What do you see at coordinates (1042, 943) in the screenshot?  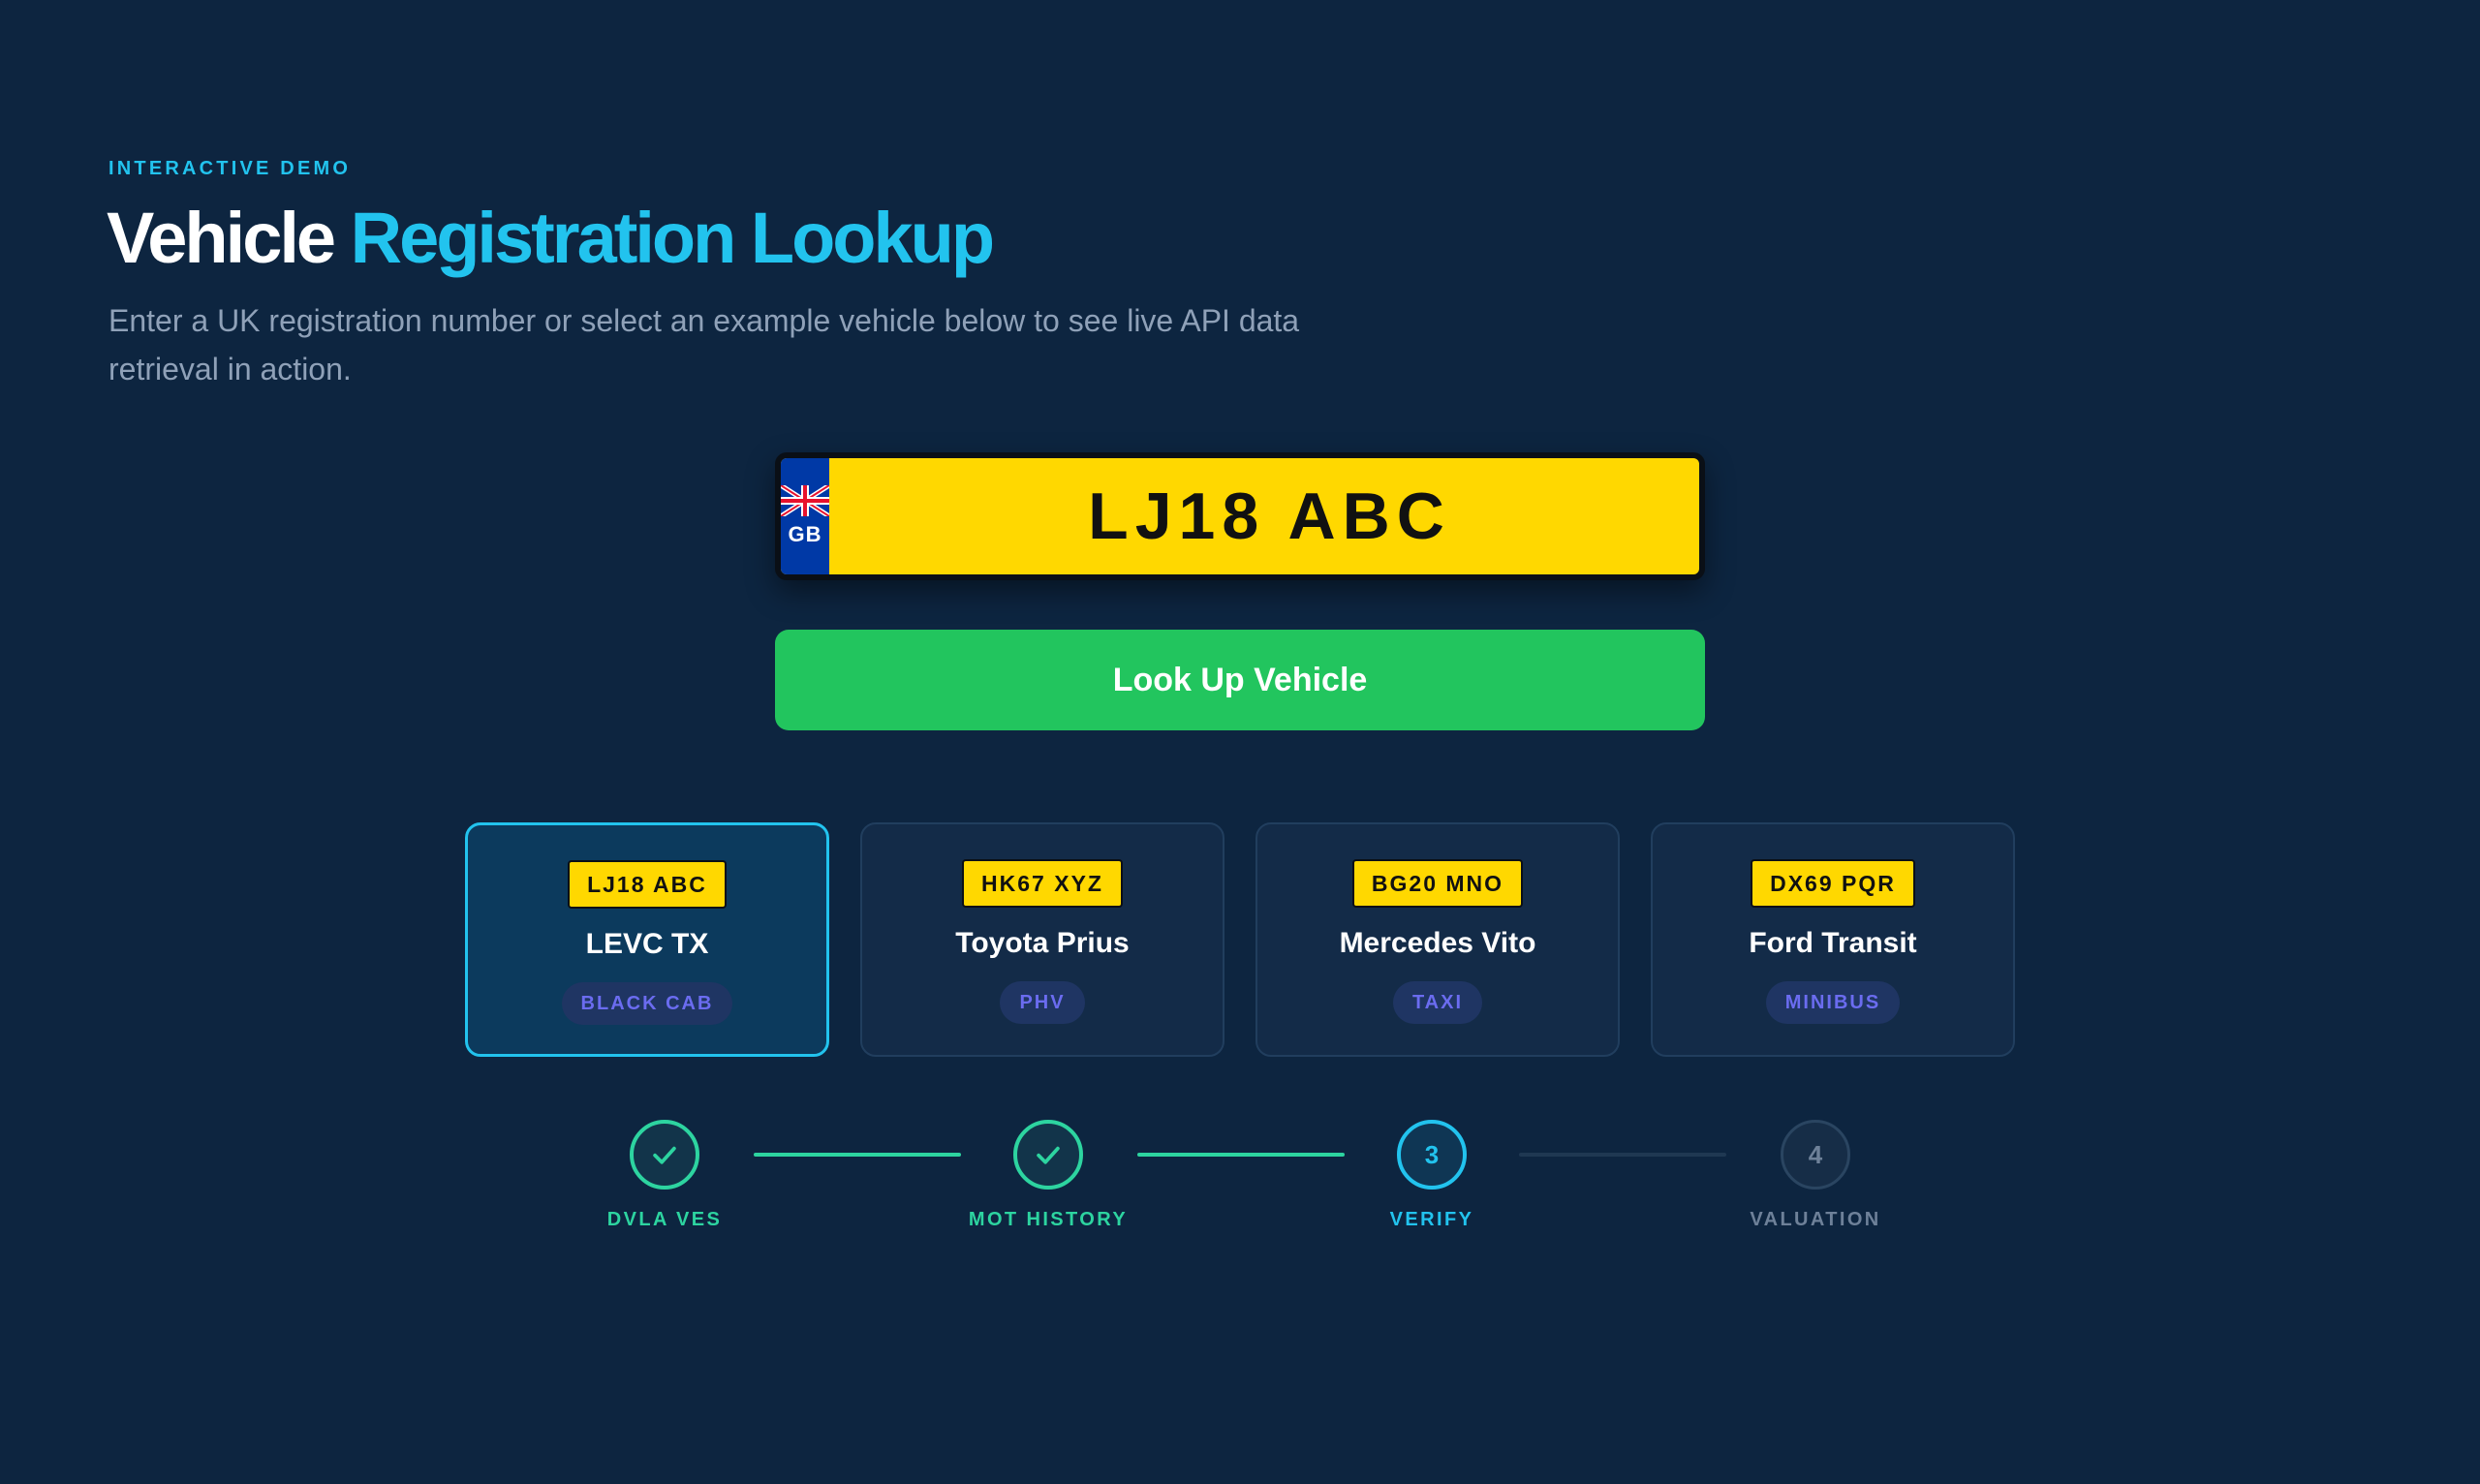 I see `example-vehicle-name: Toyota Prius` at bounding box center [1042, 943].